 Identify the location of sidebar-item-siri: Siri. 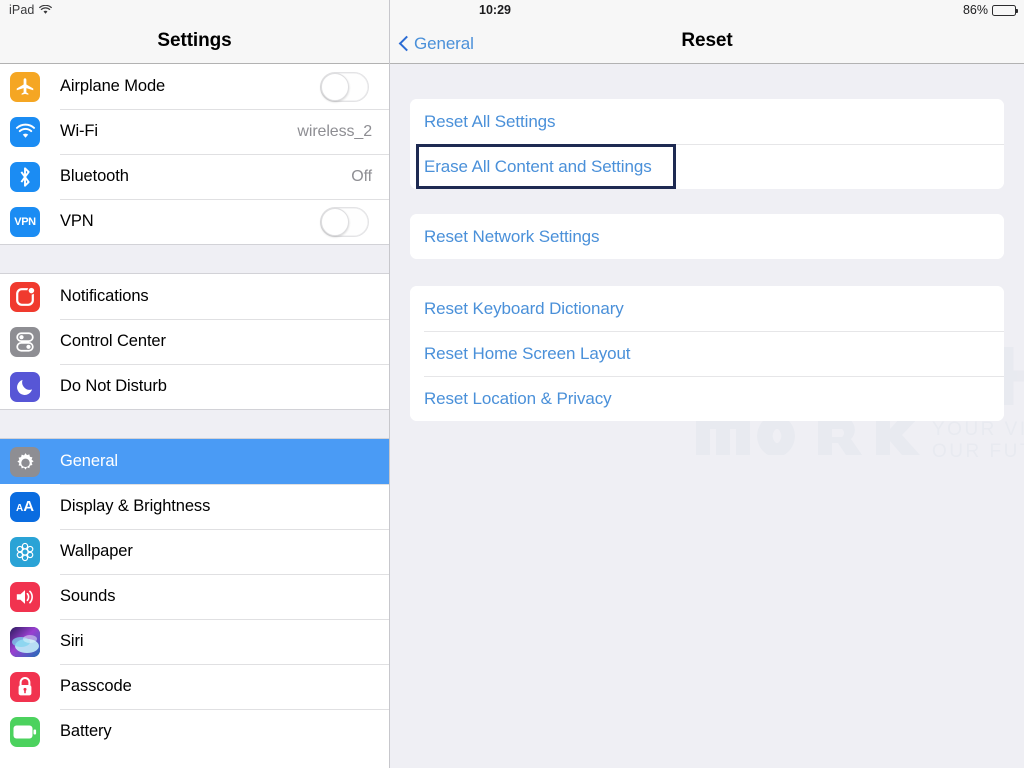
(194, 641).